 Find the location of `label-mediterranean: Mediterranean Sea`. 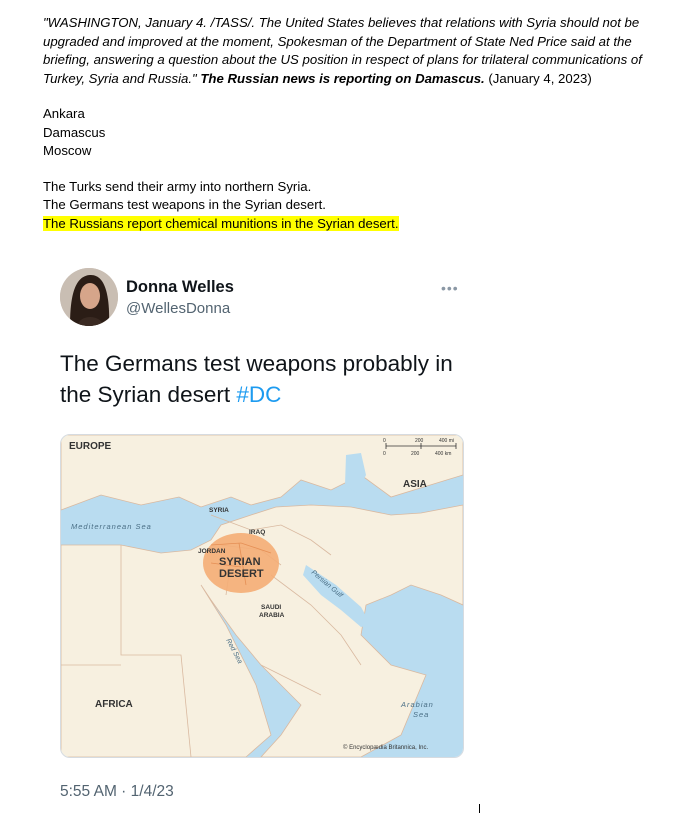

label-mediterranean: Mediterranean Sea is located at coordinates (111, 526).